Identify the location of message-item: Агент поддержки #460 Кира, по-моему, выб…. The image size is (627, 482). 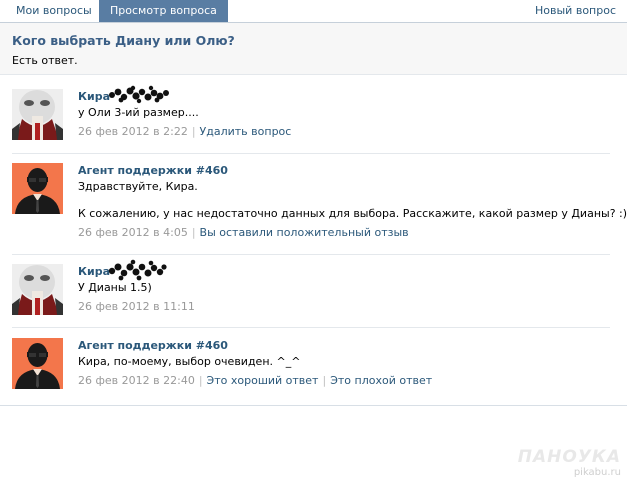
(311, 368).